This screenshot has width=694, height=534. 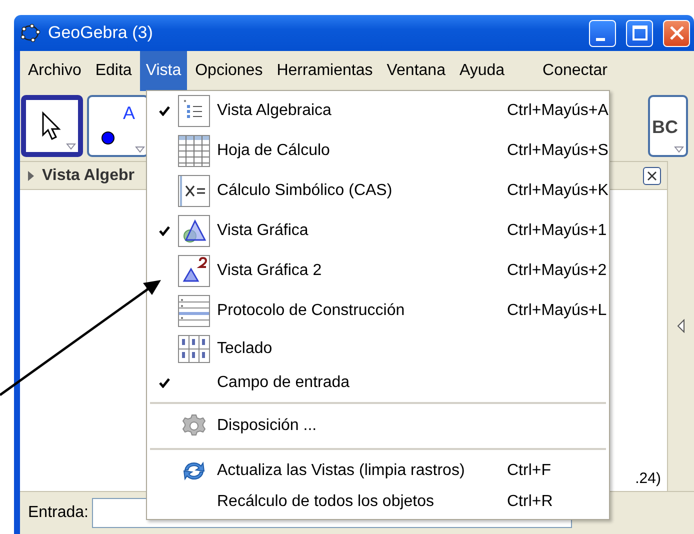 I want to click on shortcut-text: Ctrl+Mayús+K, so click(x=557, y=191).